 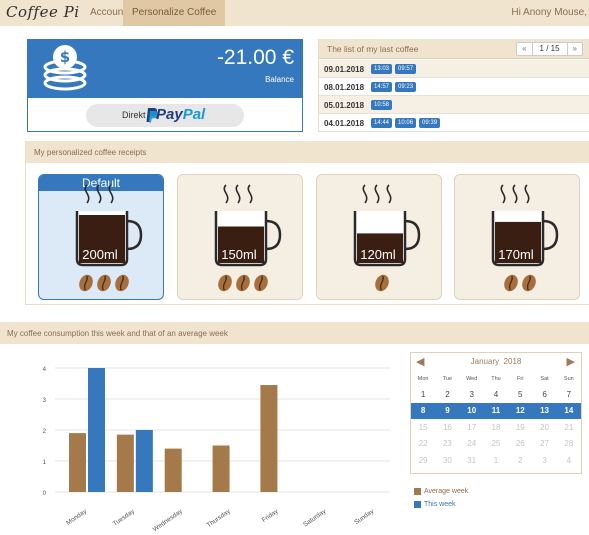 I want to click on calendar-day: 15, so click(x=423, y=427).